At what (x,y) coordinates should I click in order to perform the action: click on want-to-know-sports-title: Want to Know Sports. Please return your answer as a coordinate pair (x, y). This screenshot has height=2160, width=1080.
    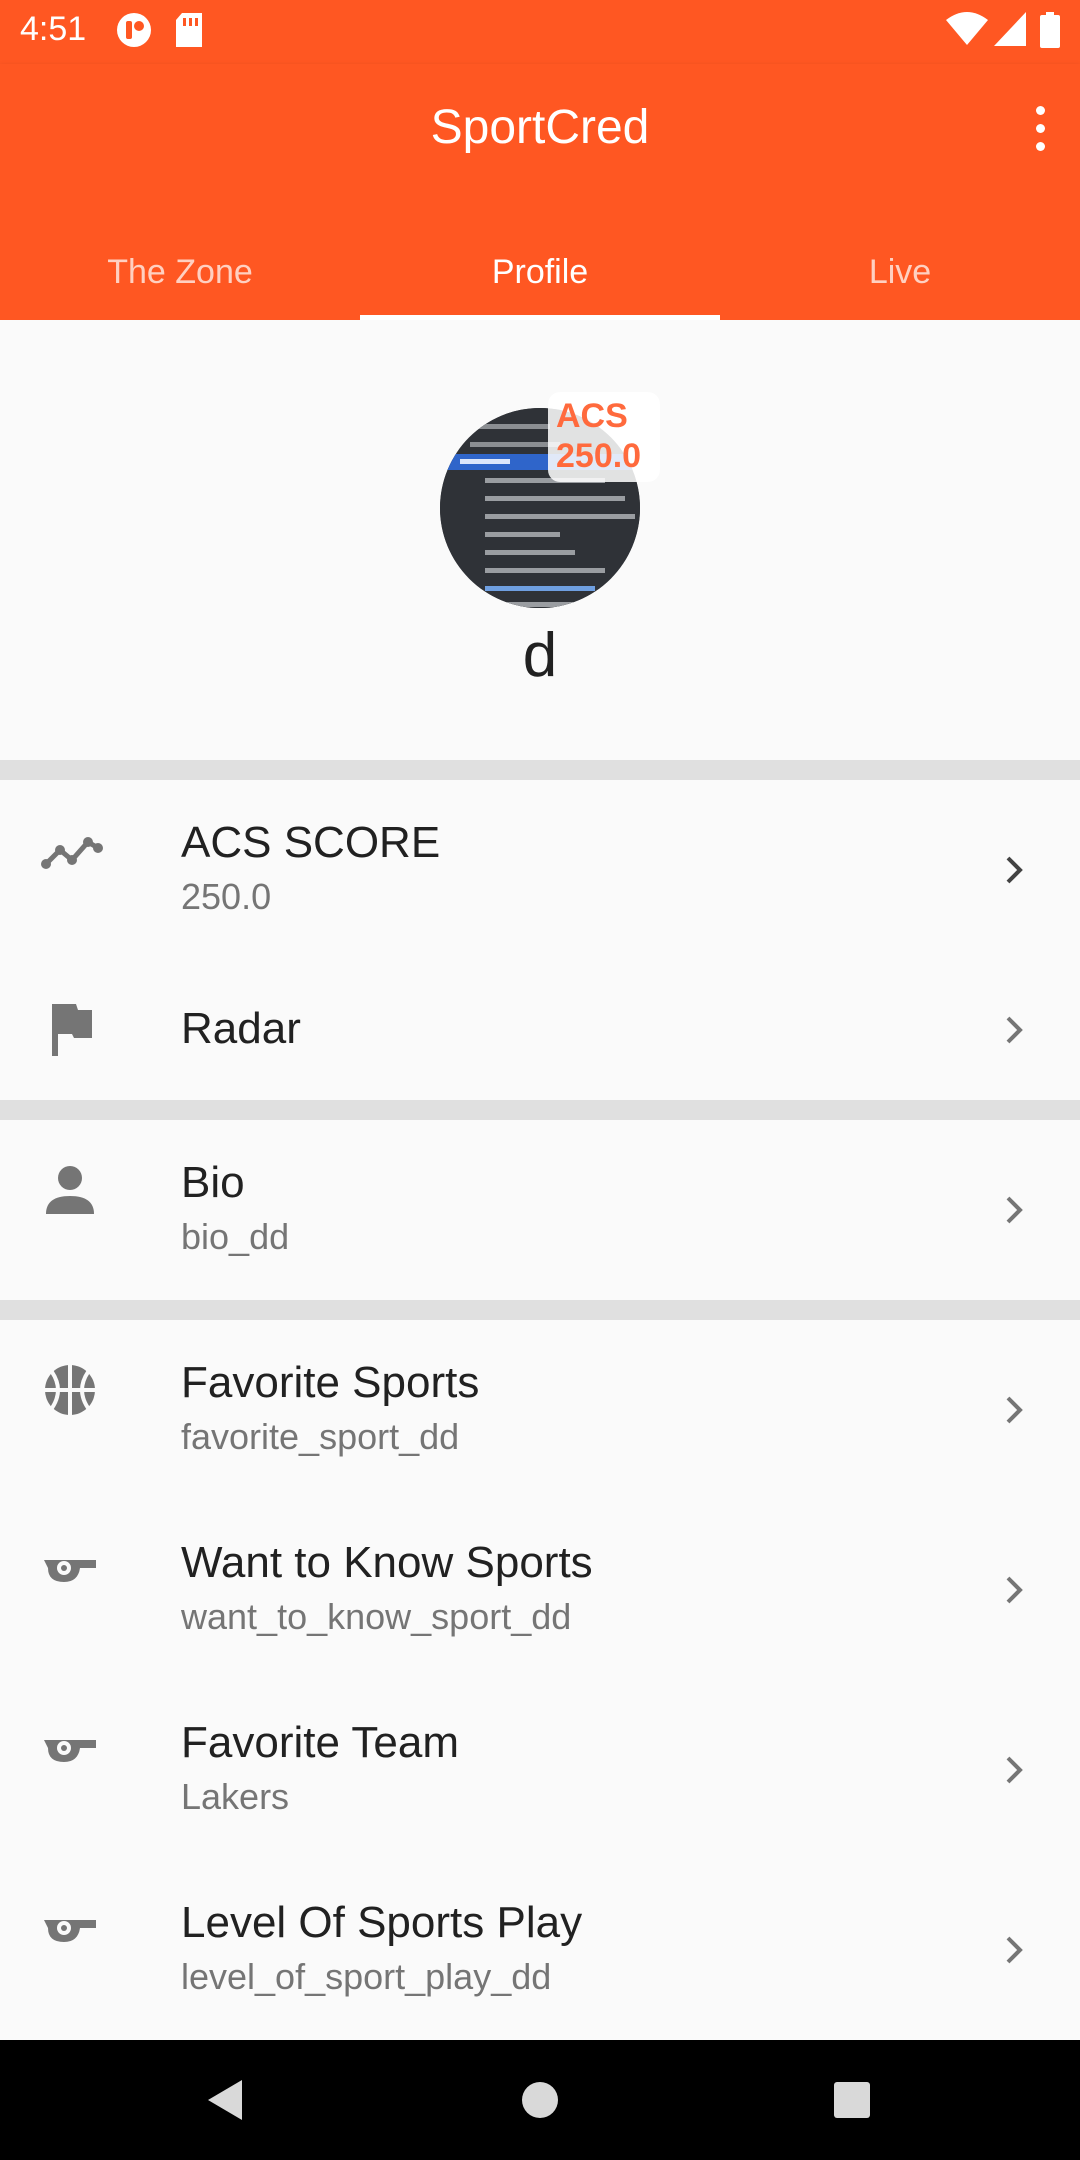
    Looking at the image, I should click on (387, 1562).